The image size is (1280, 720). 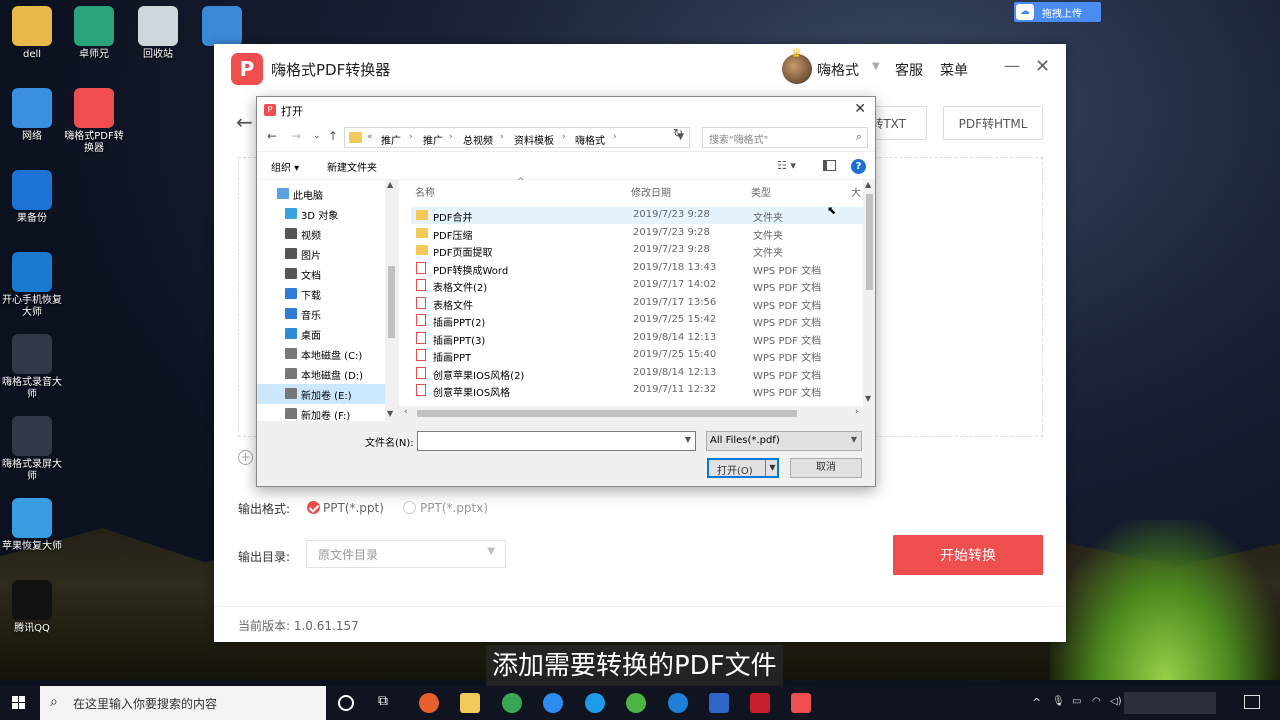 I want to click on forward-arrow-icon: →, so click(x=296, y=136).